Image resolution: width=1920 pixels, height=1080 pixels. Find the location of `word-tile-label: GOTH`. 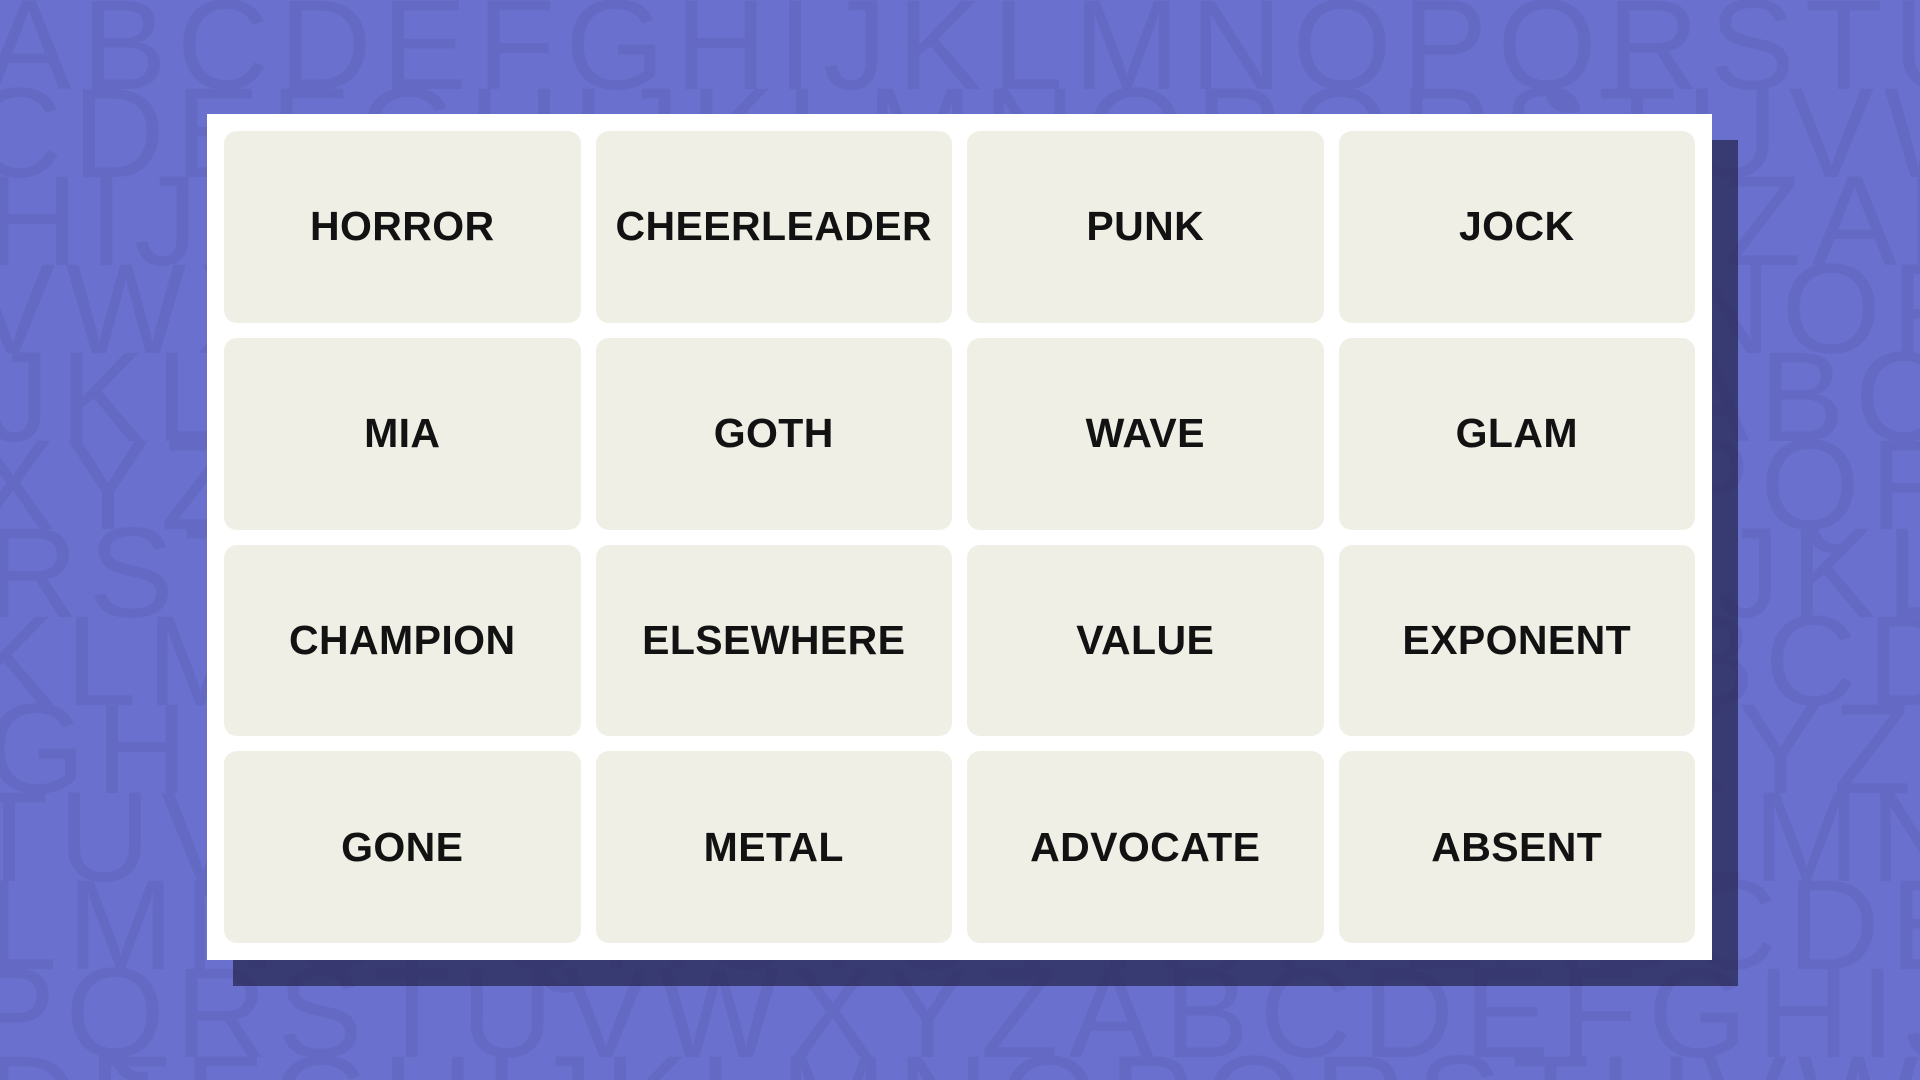

word-tile-label: GOTH is located at coordinates (773, 433).